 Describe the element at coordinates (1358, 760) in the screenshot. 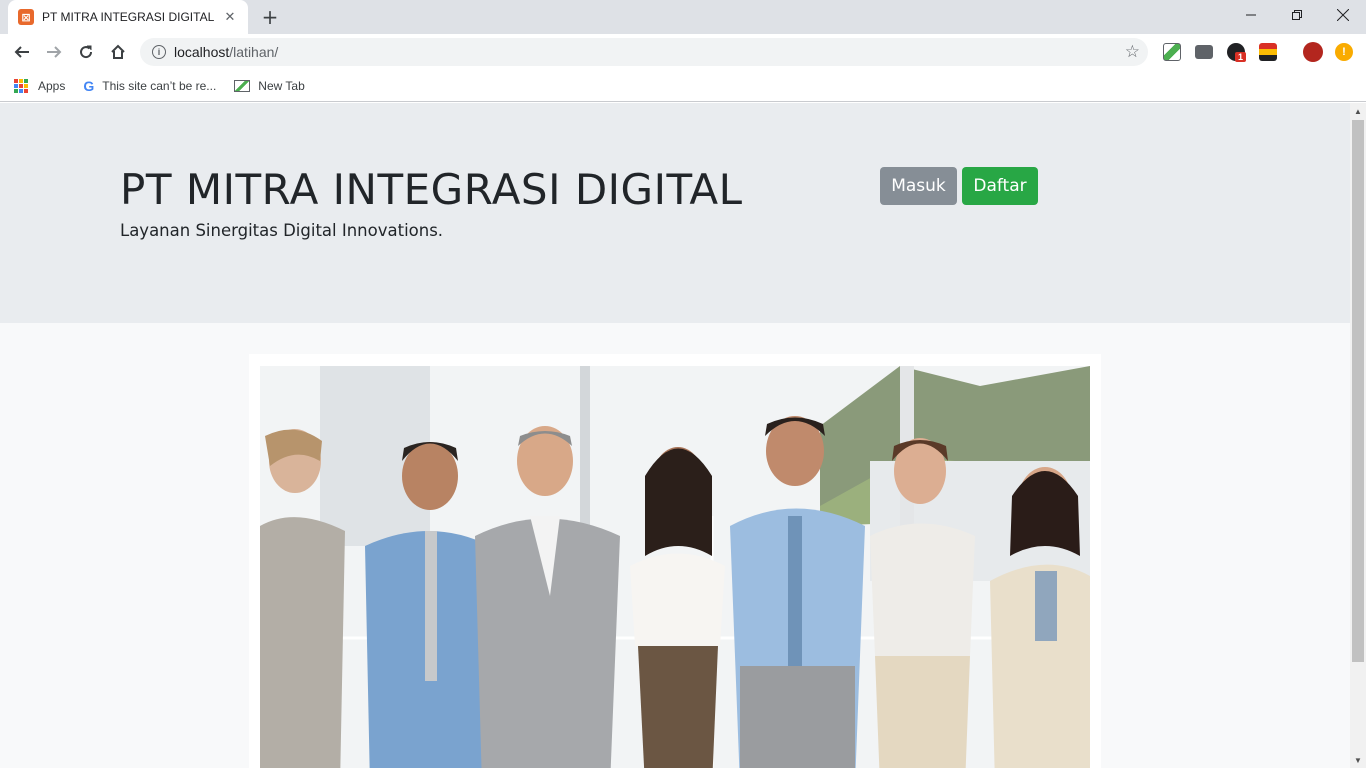

I see `scroll-down-icon: ▼` at that location.